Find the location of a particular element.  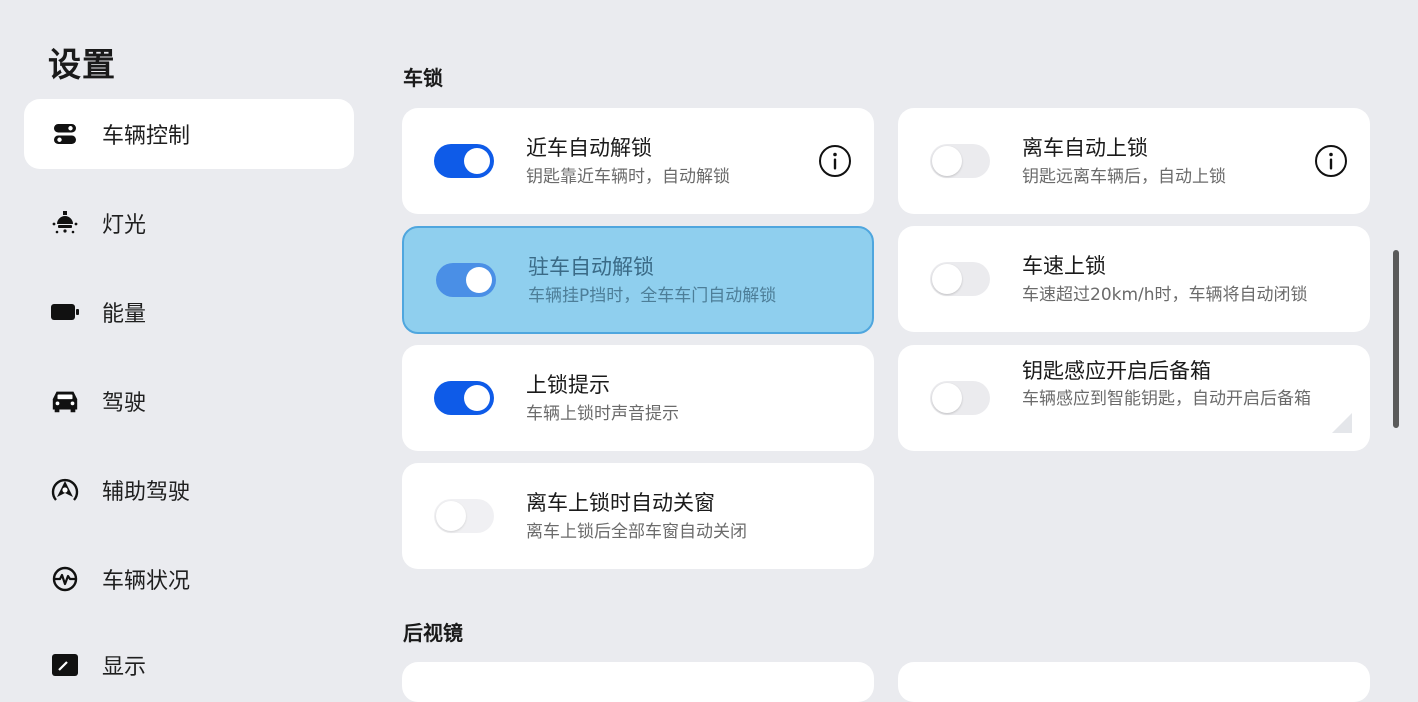

card-subtitle: 车速超过20km/h时，车辆将自动闭锁 is located at coordinates (1165, 295).